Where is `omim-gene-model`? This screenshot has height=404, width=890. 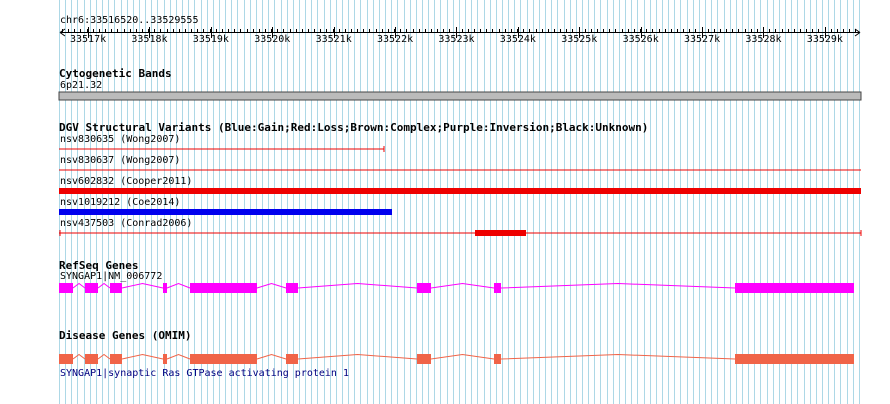 omim-gene-model is located at coordinates (445, 359).